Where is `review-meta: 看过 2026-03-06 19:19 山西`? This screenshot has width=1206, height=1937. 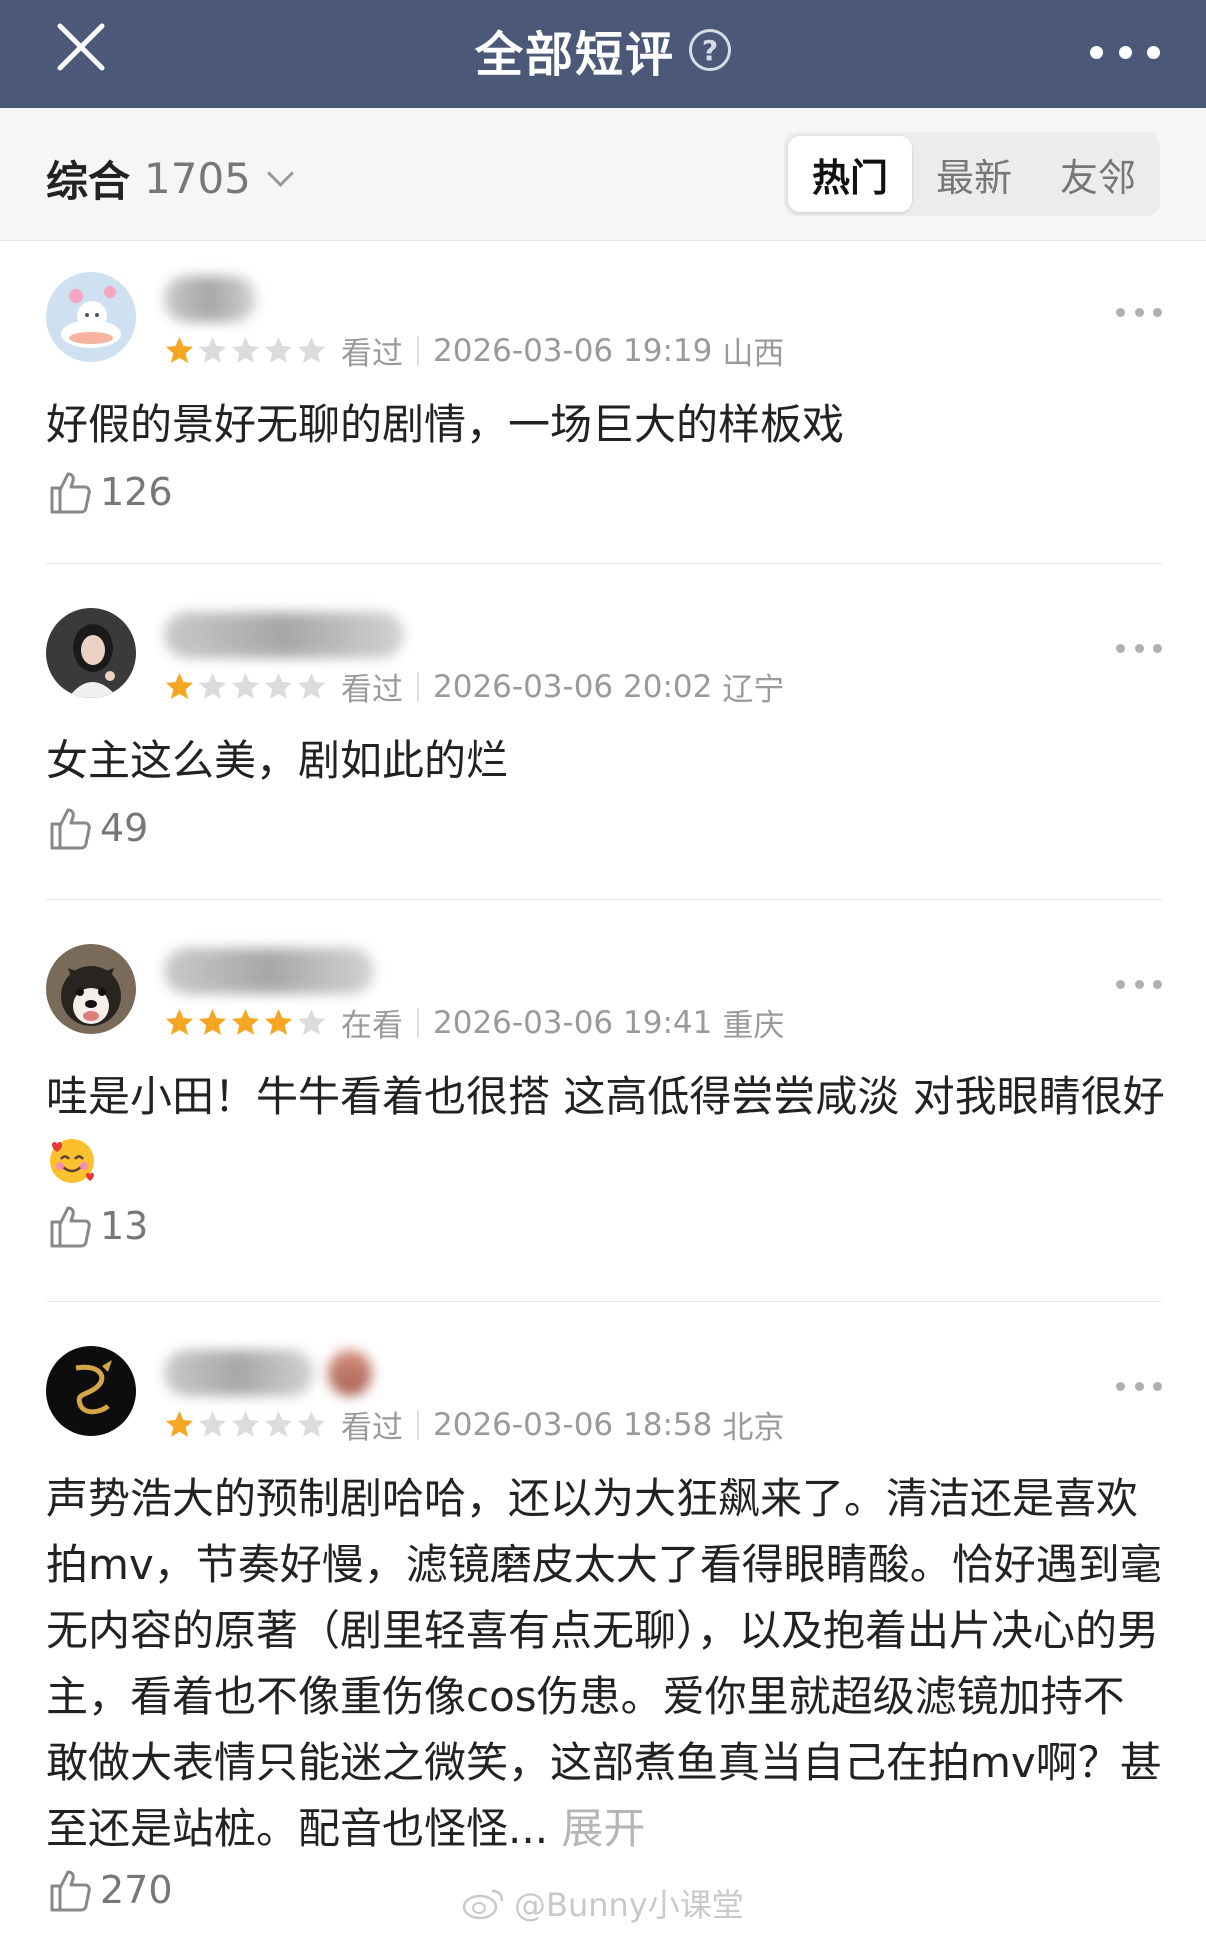 review-meta: 看过 2026-03-06 19:19 山西 is located at coordinates (474, 350).